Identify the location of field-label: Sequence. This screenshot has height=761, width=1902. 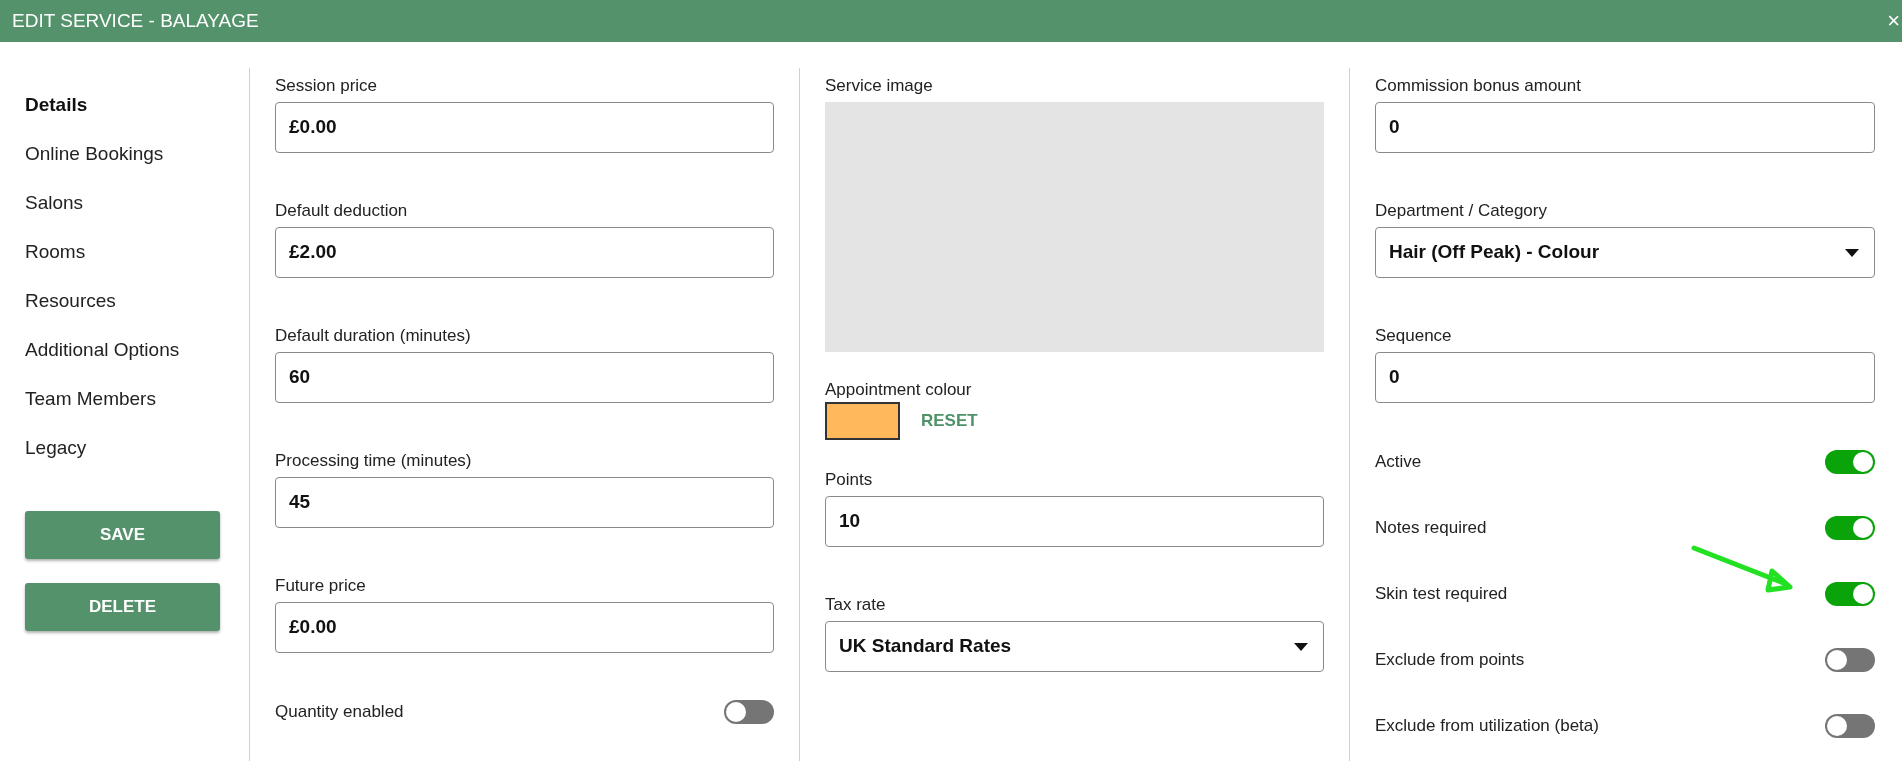
(1414, 336).